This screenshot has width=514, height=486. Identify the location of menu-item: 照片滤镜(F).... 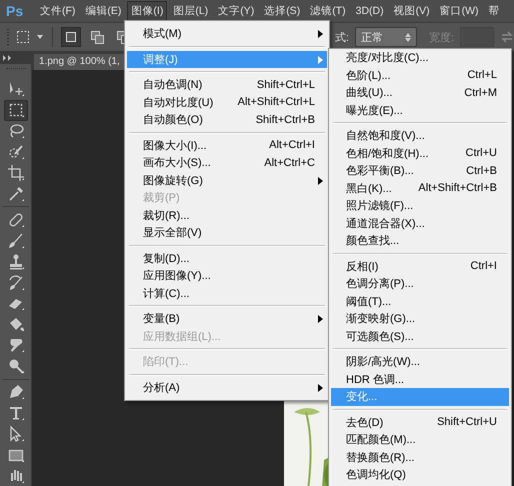
(420, 205).